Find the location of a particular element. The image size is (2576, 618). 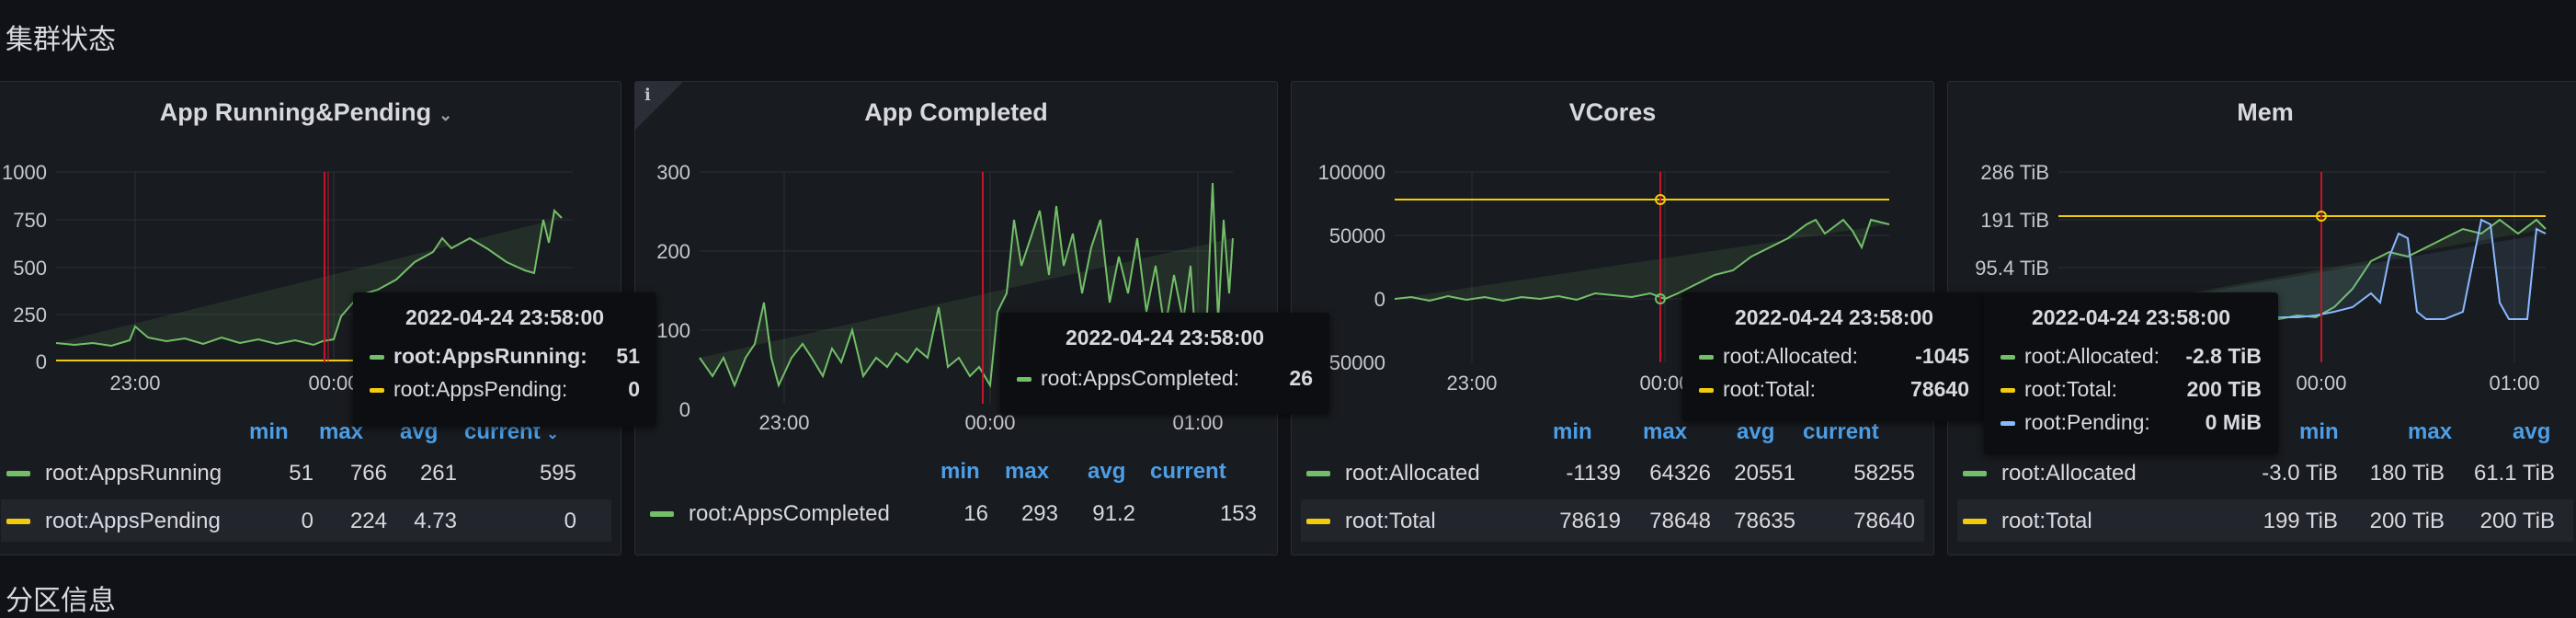

tooltip-series-name: root:AppsPending: is located at coordinates (480, 389).